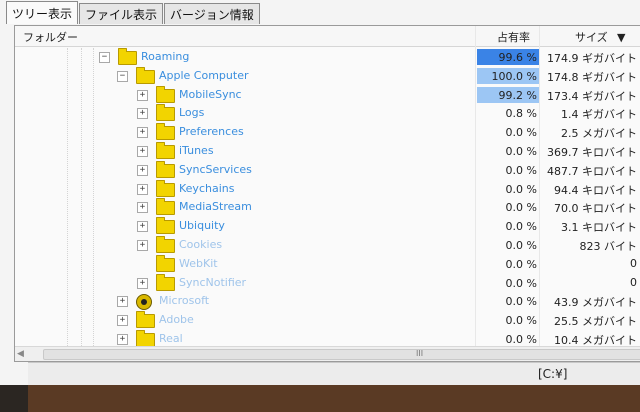 The image size is (640, 412). What do you see at coordinates (327, 36) in the screenshot?
I see `column-header: フォルダー 占有率 サイズ ▼` at bounding box center [327, 36].